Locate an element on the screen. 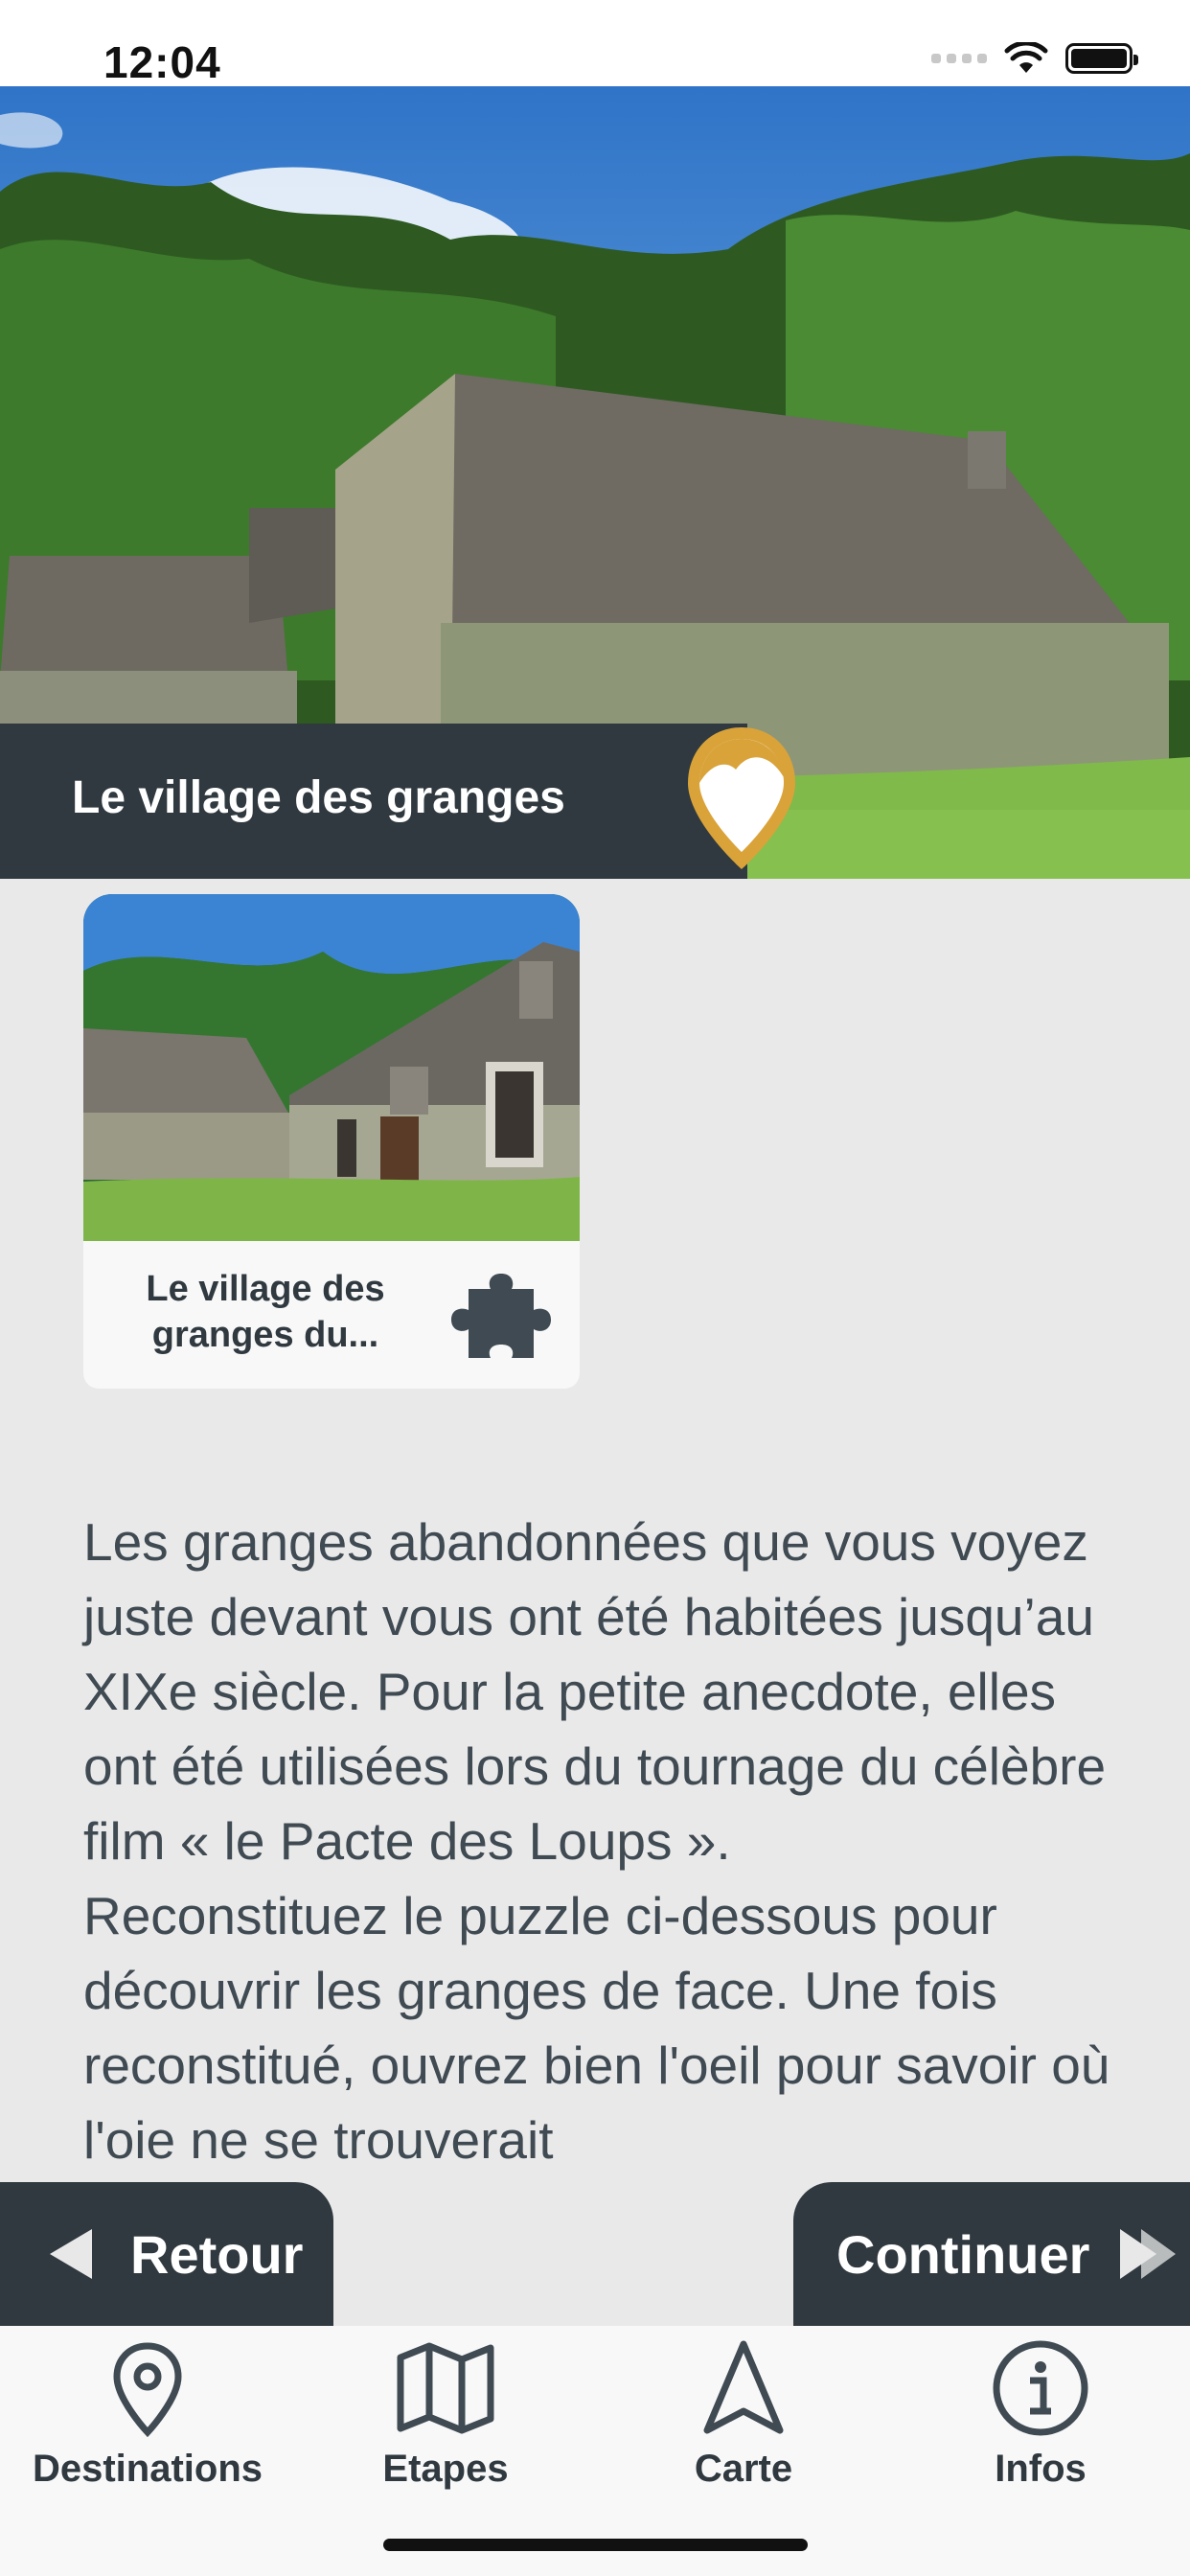 The height and width of the screenshot is (2576, 1190). tab-label: Infos is located at coordinates (1041, 2469).